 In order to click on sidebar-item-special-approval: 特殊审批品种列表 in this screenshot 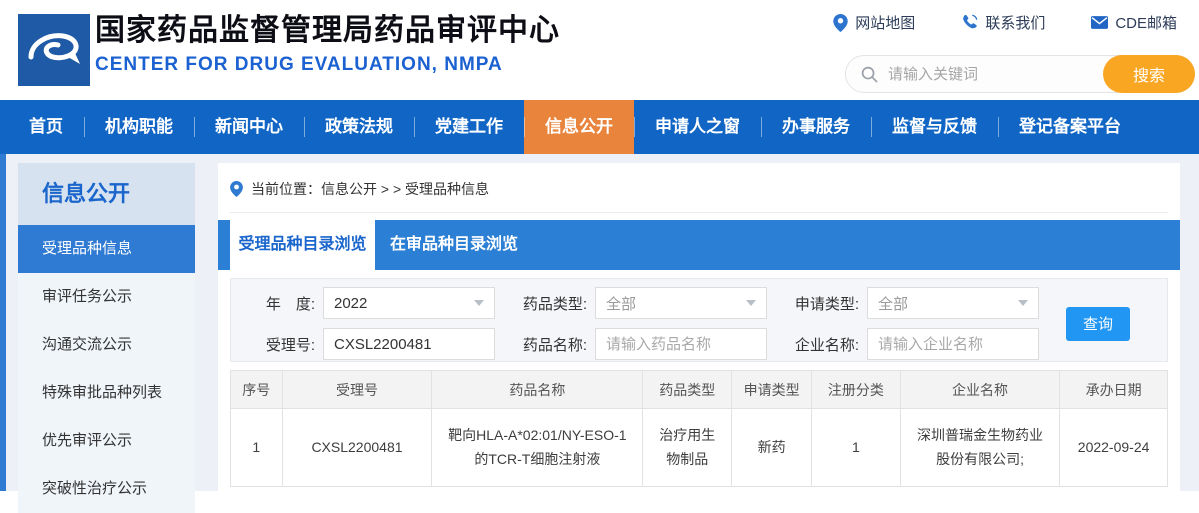, I will do `click(106, 393)`.